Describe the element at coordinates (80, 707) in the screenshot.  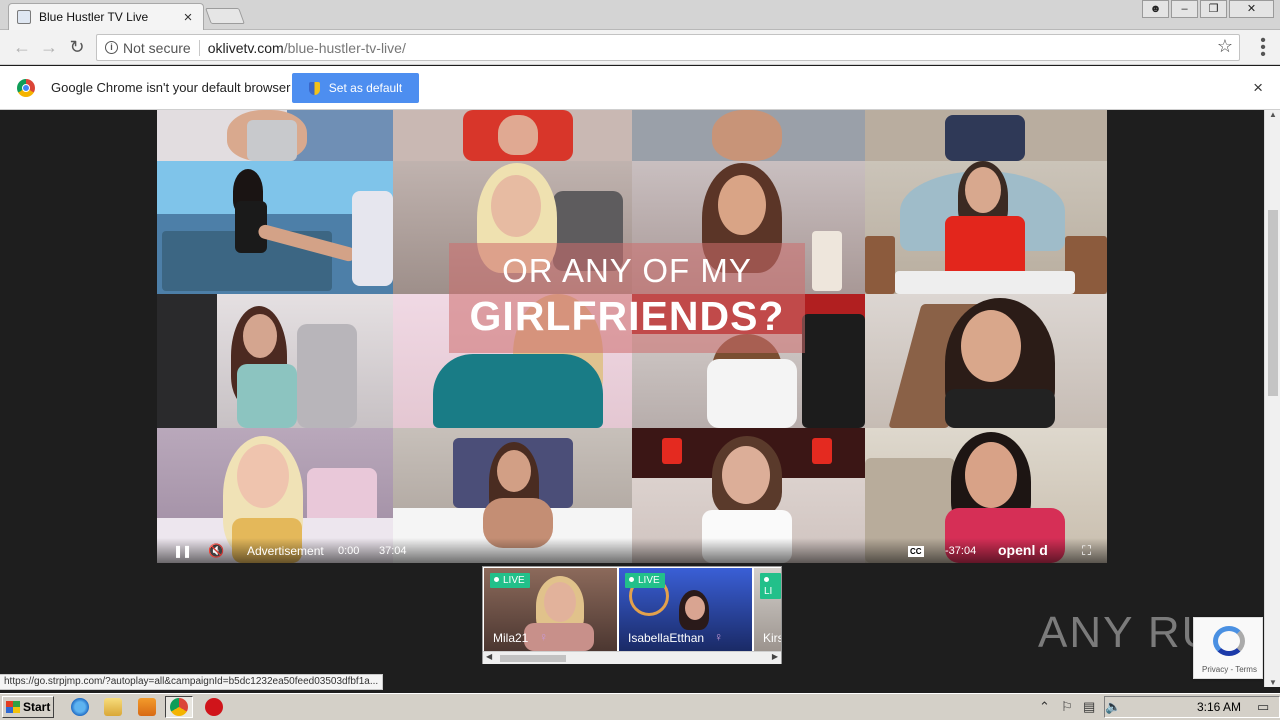
I see `internet-explorer-icon` at that location.